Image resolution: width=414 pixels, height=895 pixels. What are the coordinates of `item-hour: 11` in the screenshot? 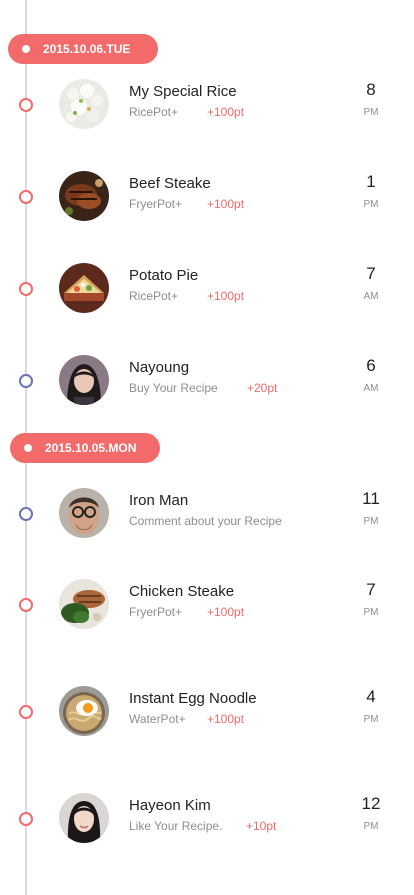 It's located at (371, 498).